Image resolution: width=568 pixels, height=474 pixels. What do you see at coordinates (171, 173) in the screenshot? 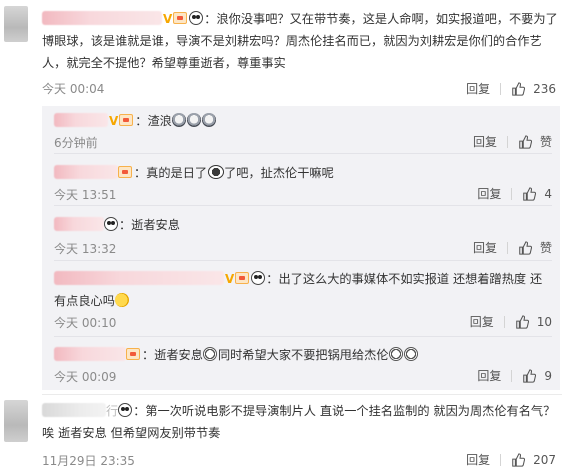
I see `reply-text-part: ：真的是日了` at bounding box center [171, 173].